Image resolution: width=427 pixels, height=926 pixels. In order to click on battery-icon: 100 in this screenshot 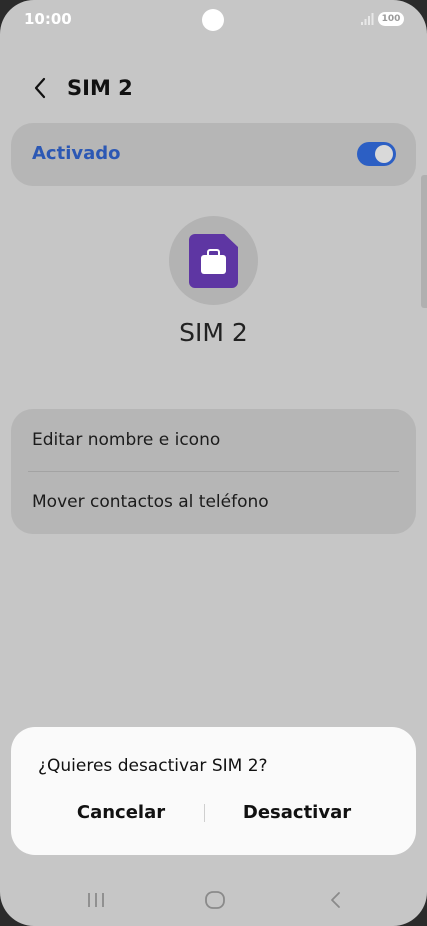, I will do `click(391, 19)`.